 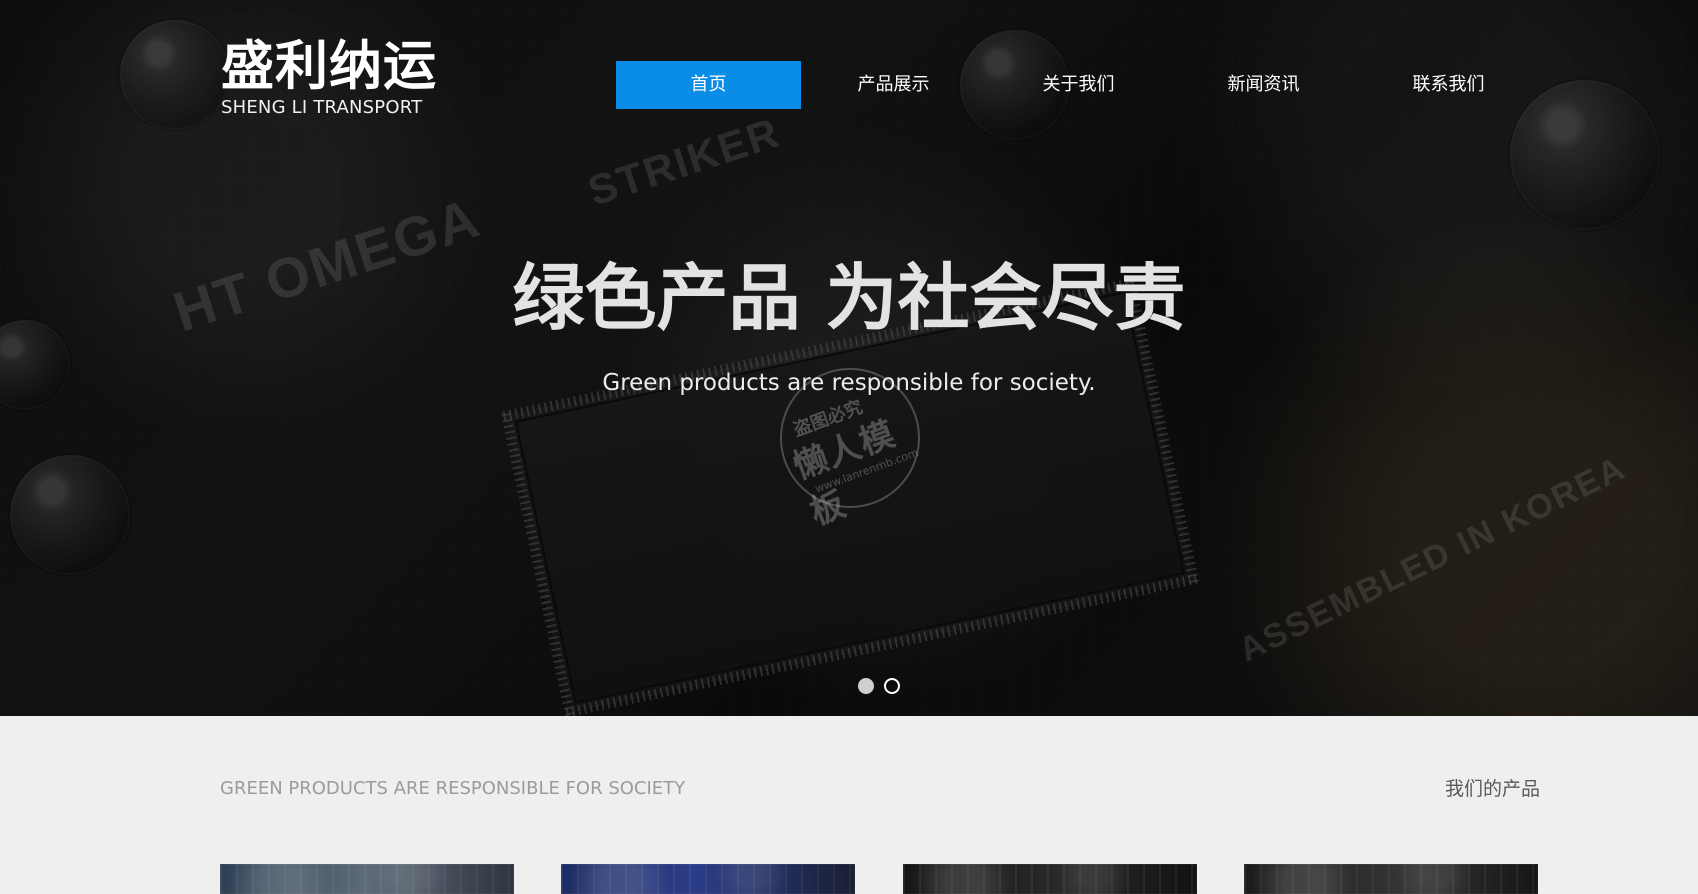 What do you see at coordinates (1448, 85) in the screenshot?
I see `nav-contact: 联系我们` at bounding box center [1448, 85].